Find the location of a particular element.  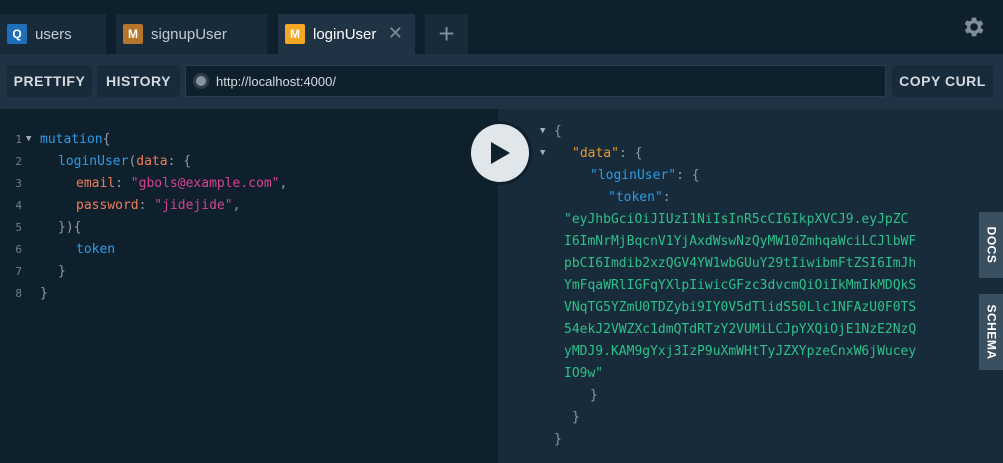

tab-signupuser: M signupUser is located at coordinates (191, 34).